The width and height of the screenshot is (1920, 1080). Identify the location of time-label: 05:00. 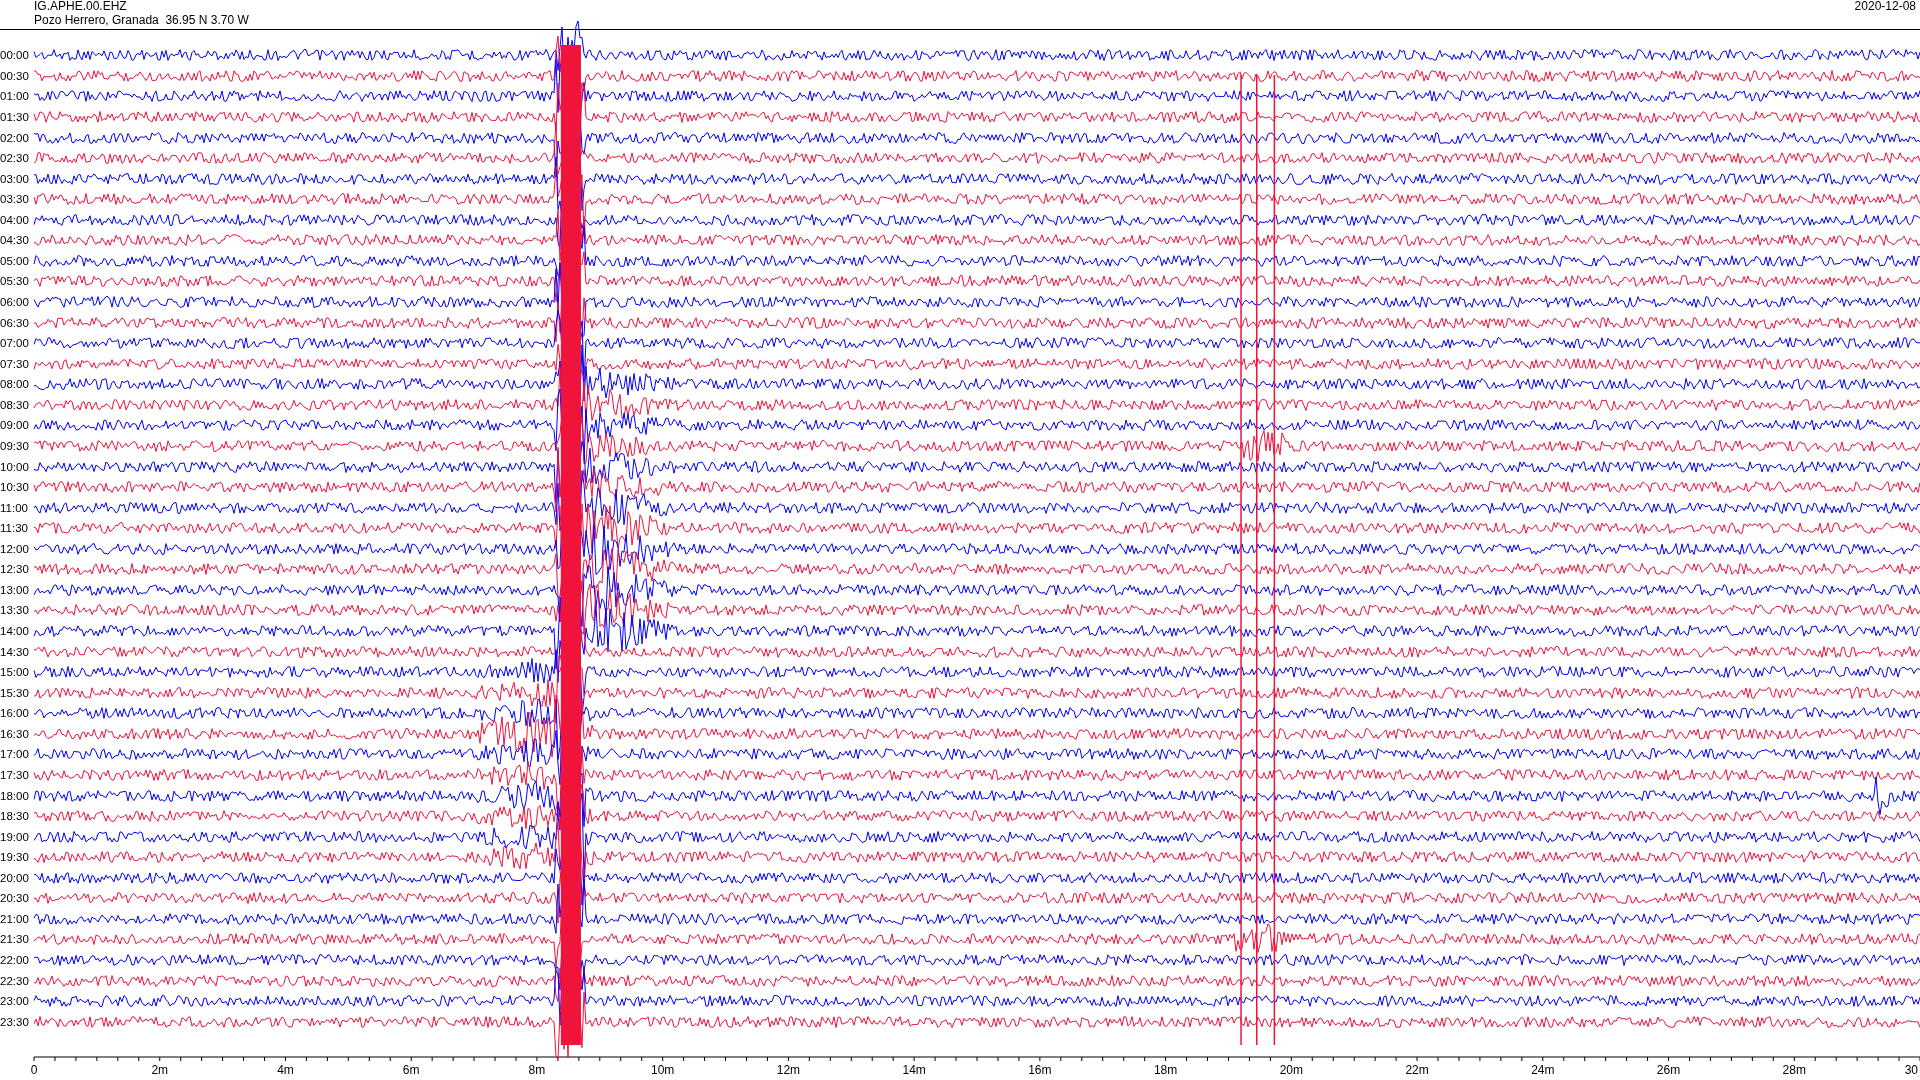
(15, 260).